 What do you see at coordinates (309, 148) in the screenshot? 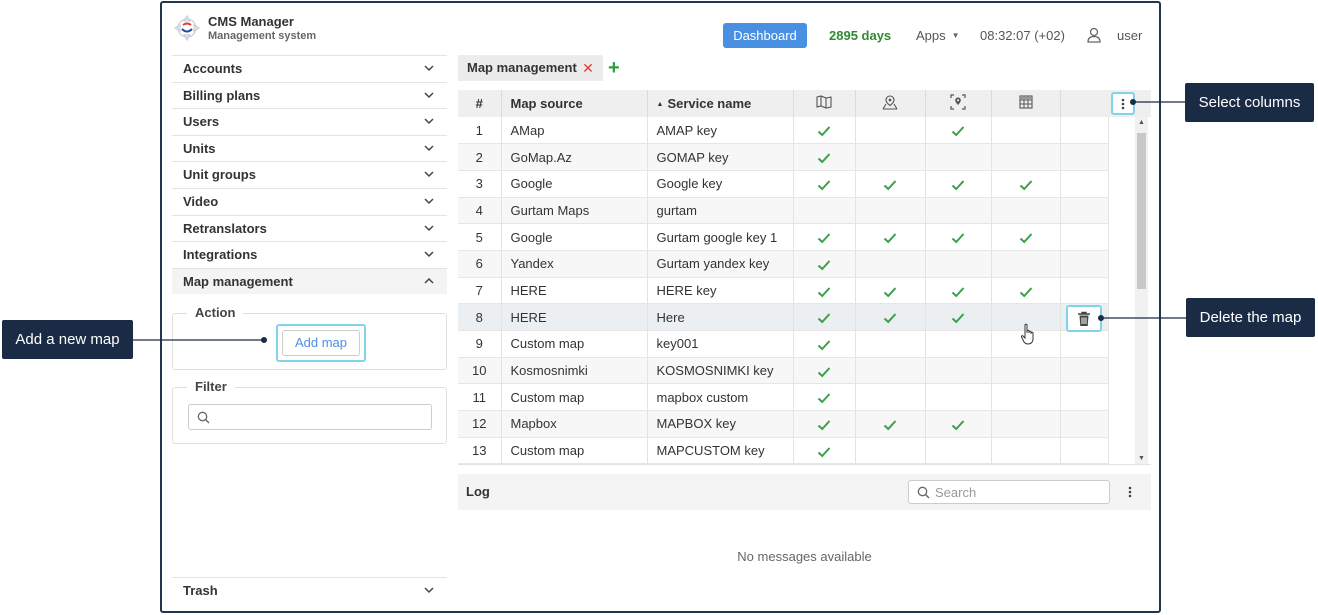
I see `sidebar-item-units: Units` at bounding box center [309, 148].